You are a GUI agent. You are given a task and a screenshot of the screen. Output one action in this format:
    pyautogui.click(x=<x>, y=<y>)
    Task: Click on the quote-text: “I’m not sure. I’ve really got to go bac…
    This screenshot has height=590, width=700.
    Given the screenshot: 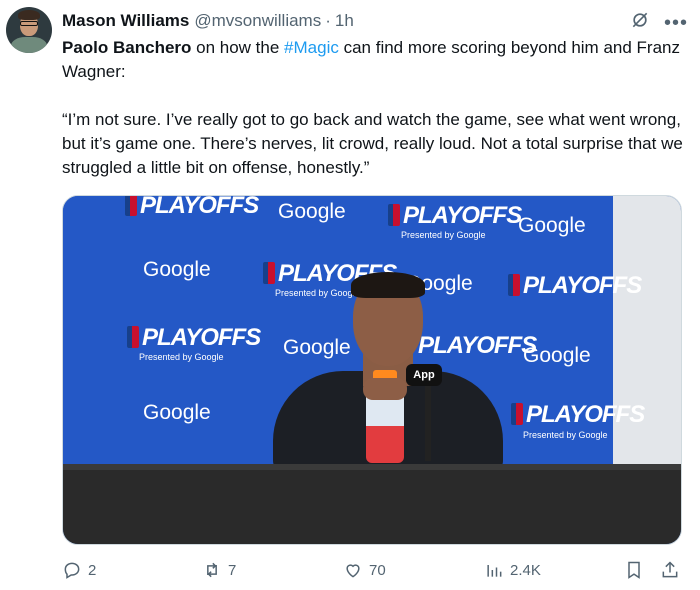 What is the action you would take?
    pyautogui.click(x=372, y=143)
    